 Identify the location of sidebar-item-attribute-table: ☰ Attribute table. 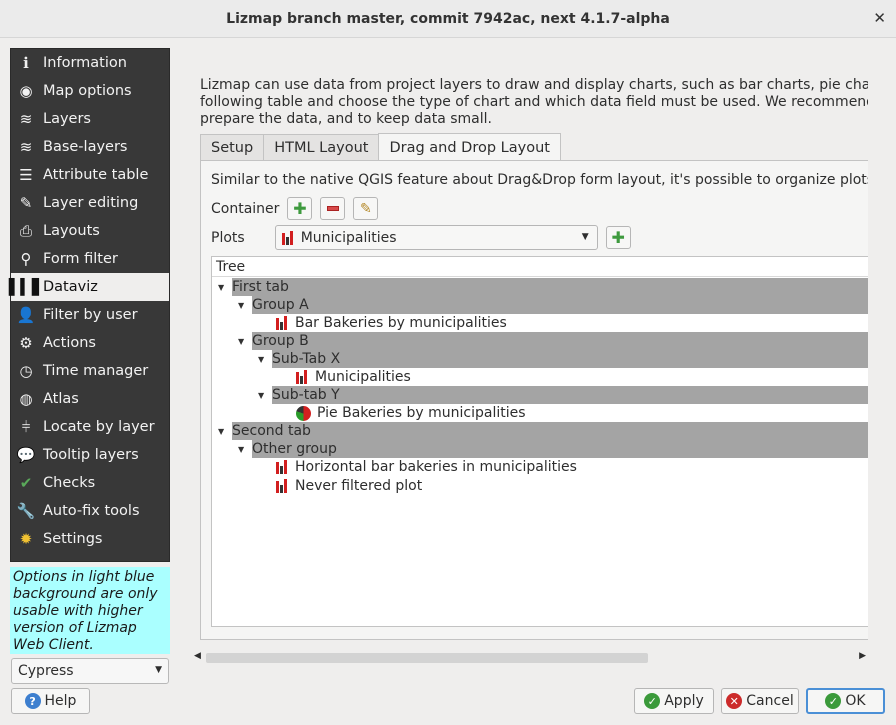
(90, 175).